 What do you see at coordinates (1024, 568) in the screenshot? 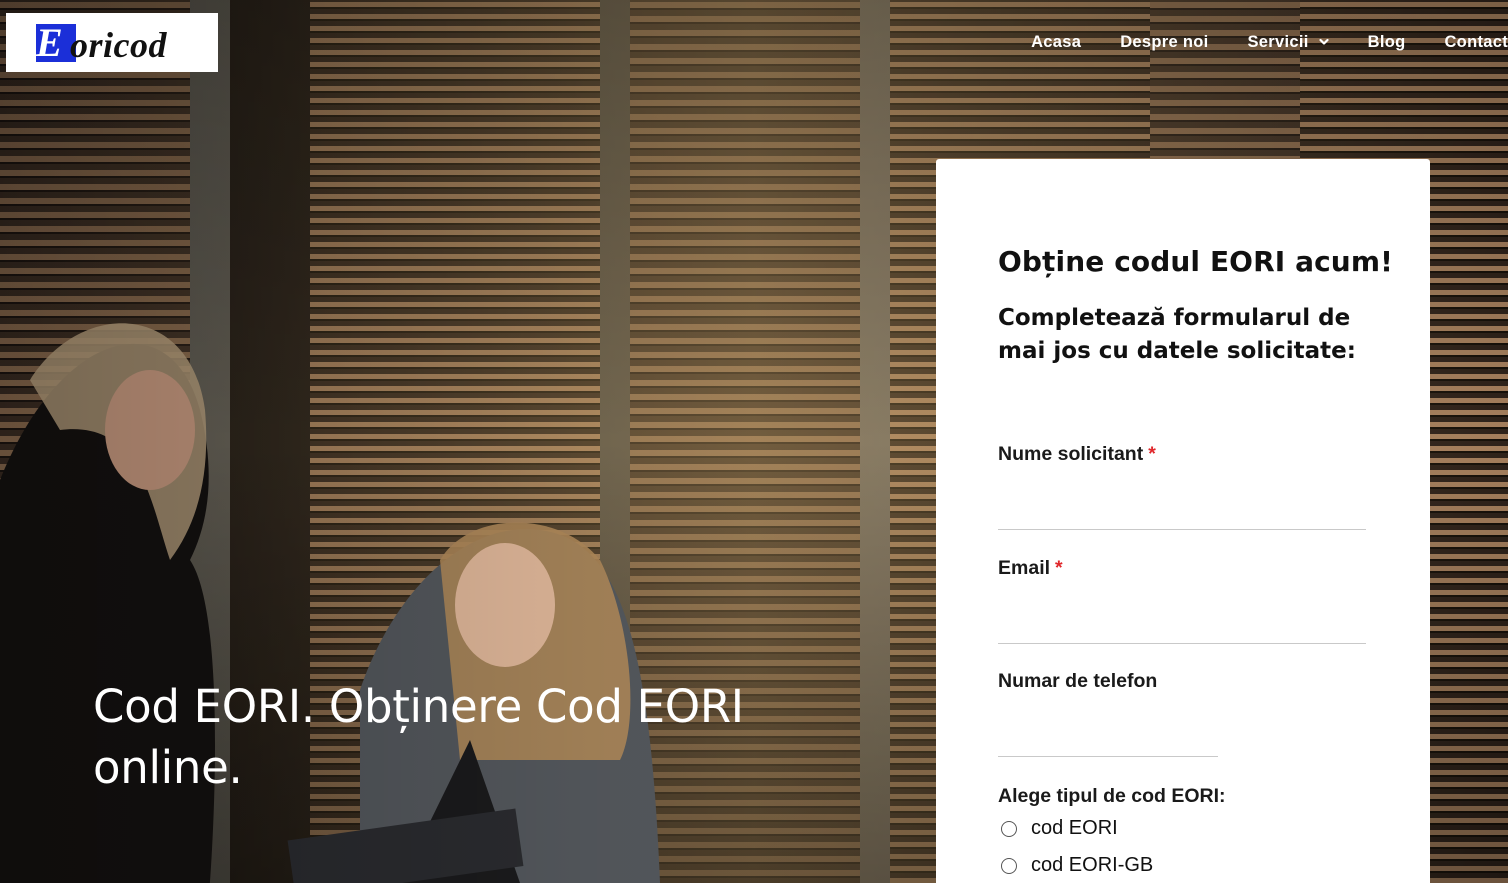
I see `email-label-text: Email` at bounding box center [1024, 568].